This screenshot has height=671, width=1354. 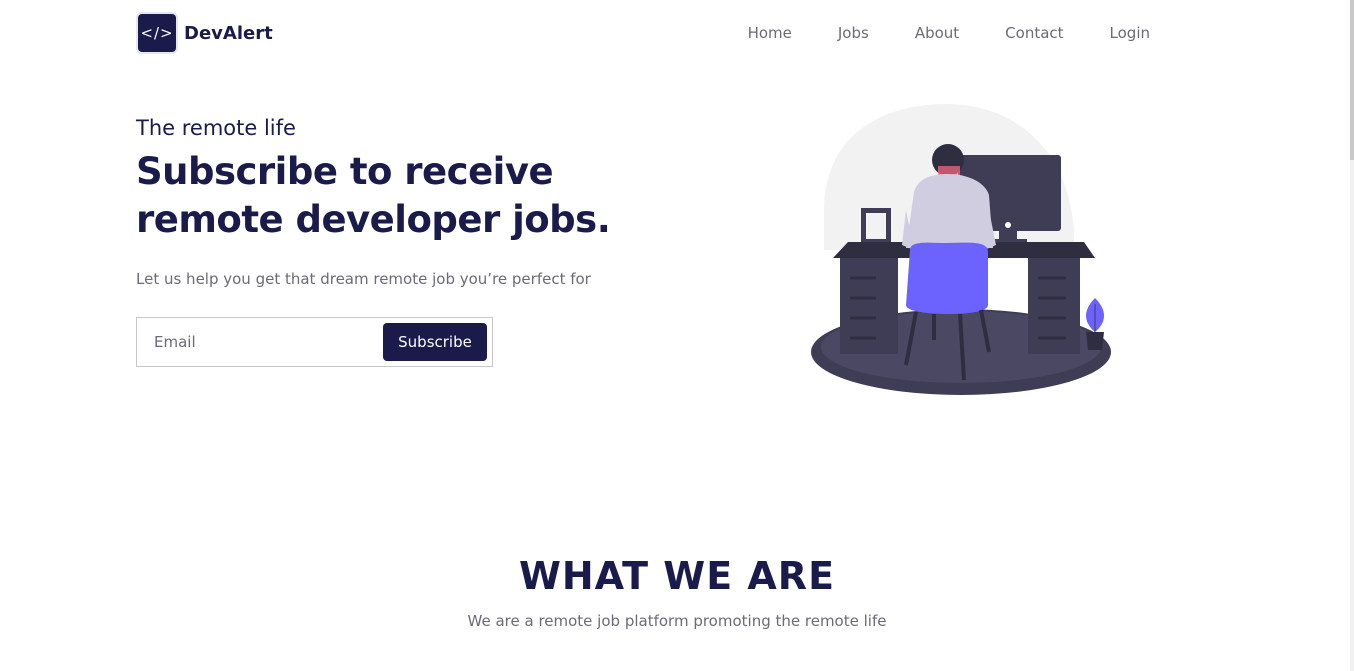 I want to click on remote-worker-illustration-svg, so click(x=961, y=249).